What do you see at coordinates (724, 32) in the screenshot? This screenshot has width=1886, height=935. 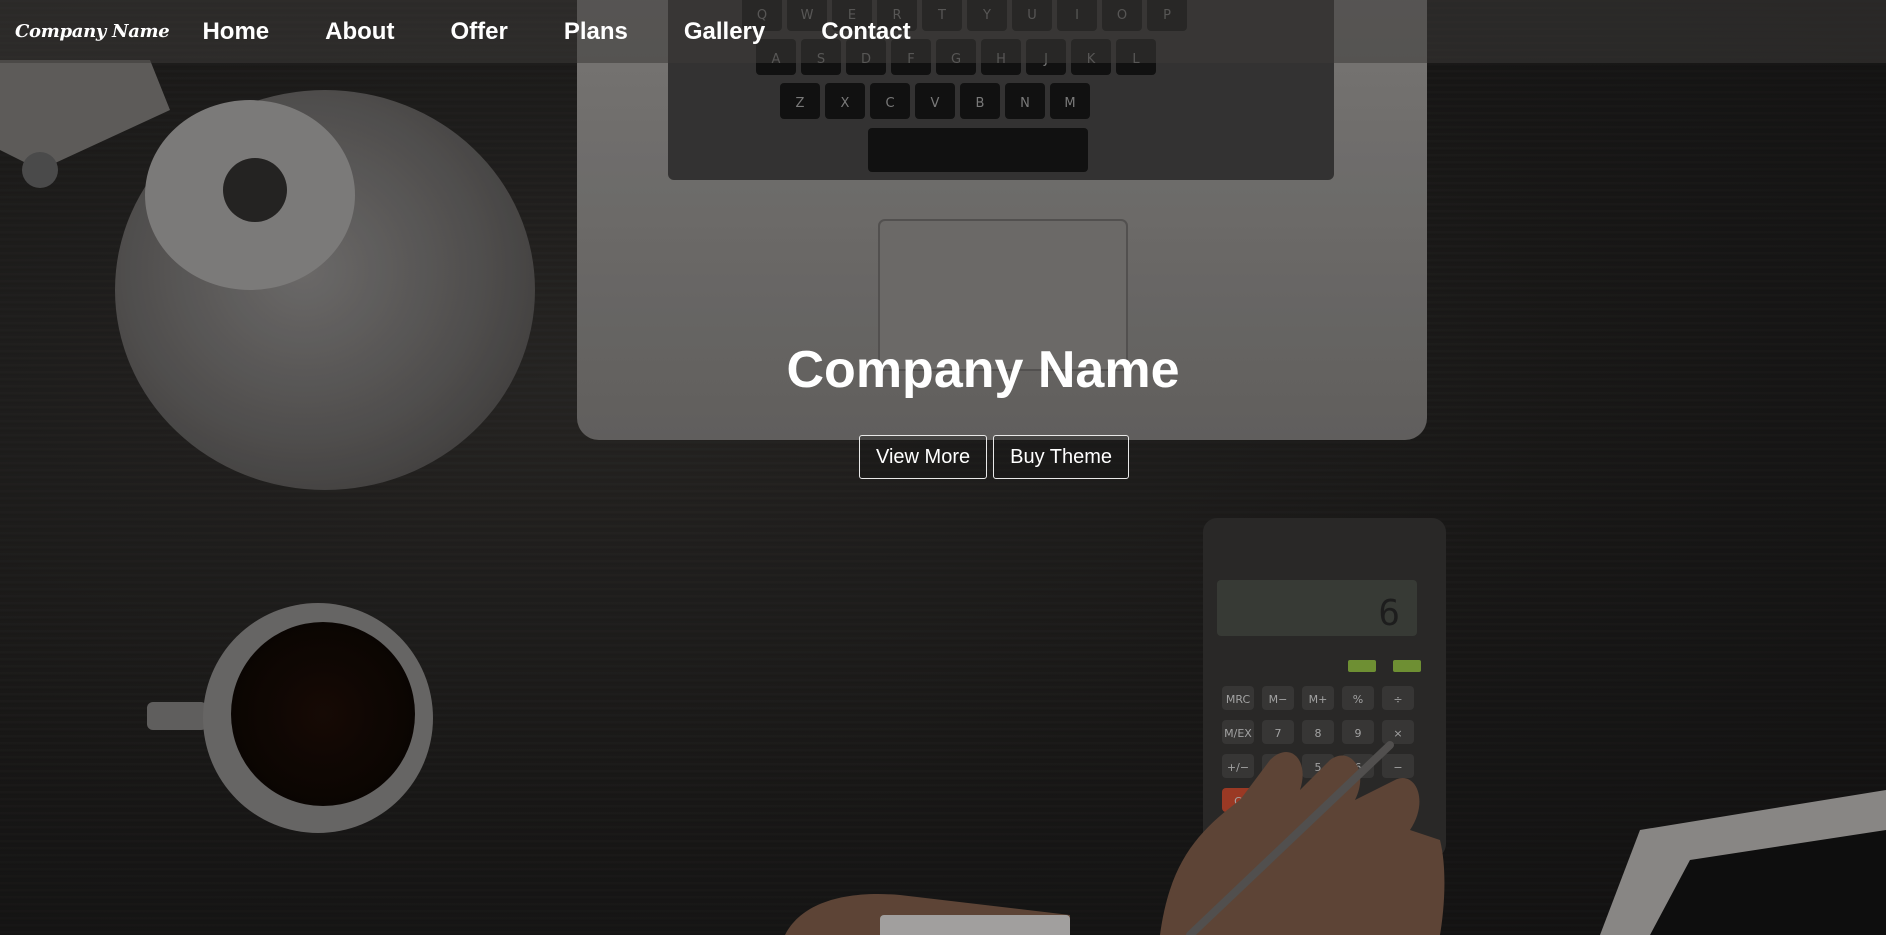 I see `nav-link-gallery: Gallery` at bounding box center [724, 32].